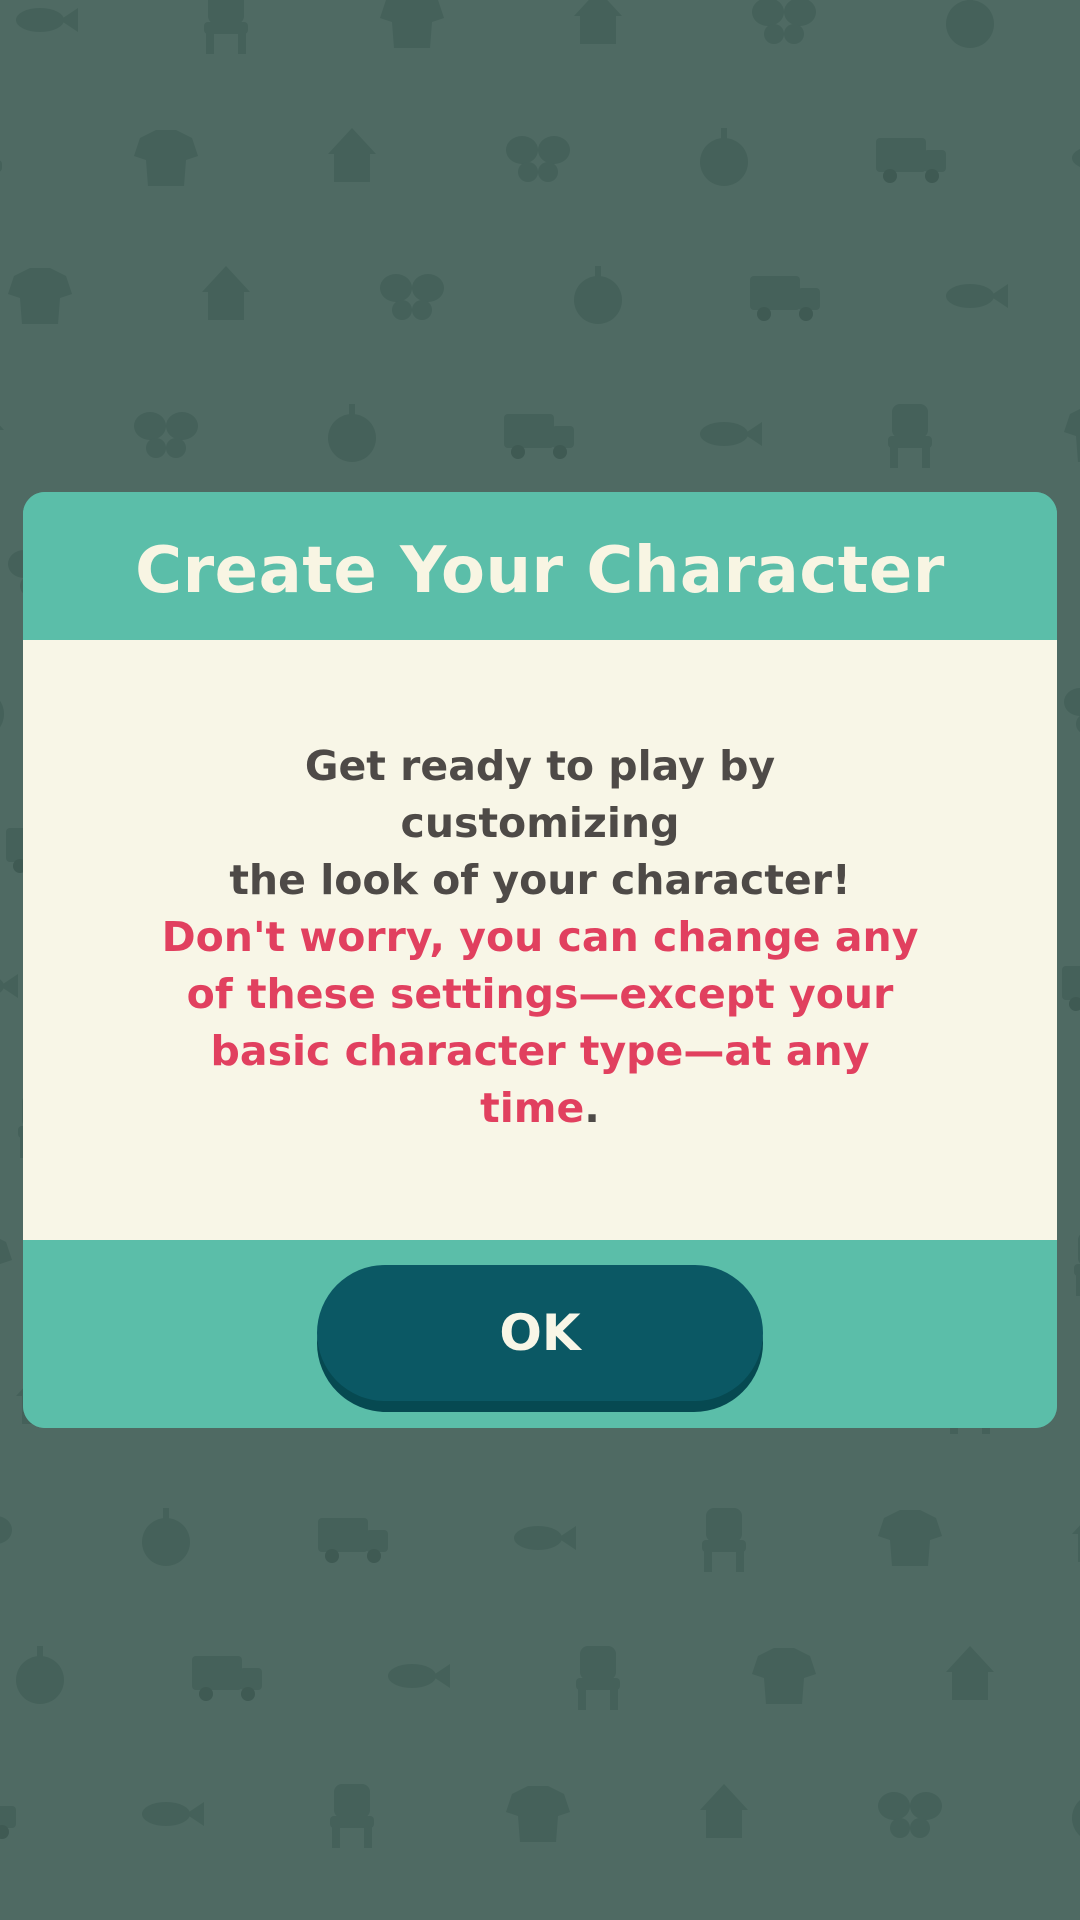 The image size is (1080, 1920). I want to click on ok-button: OK, so click(540, 1333).